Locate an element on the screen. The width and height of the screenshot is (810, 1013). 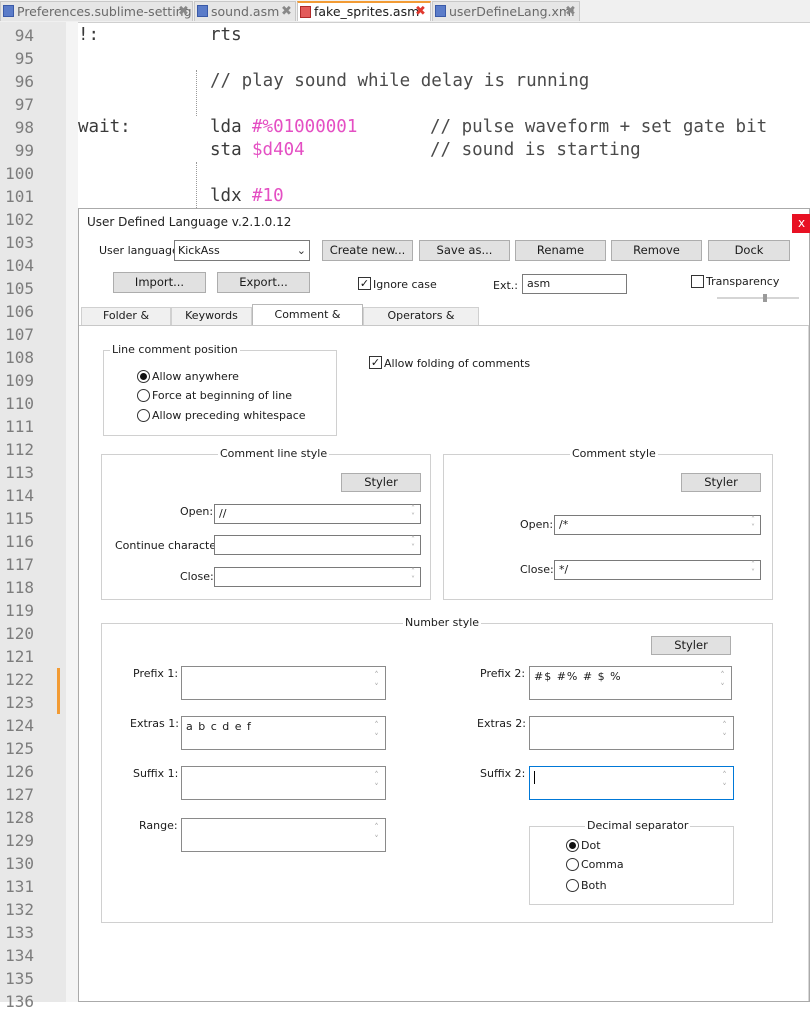
tab-folder-default: Folder & Default is located at coordinates (126, 322).